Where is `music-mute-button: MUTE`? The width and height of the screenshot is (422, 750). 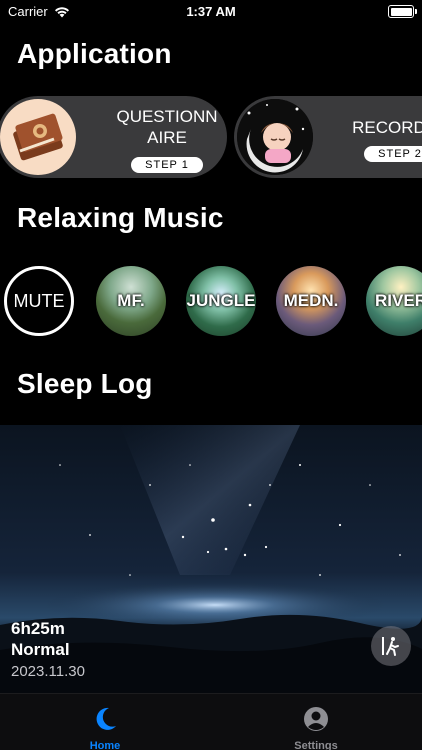
music-mute-button: MUTE is located at coordinates (39, 301).